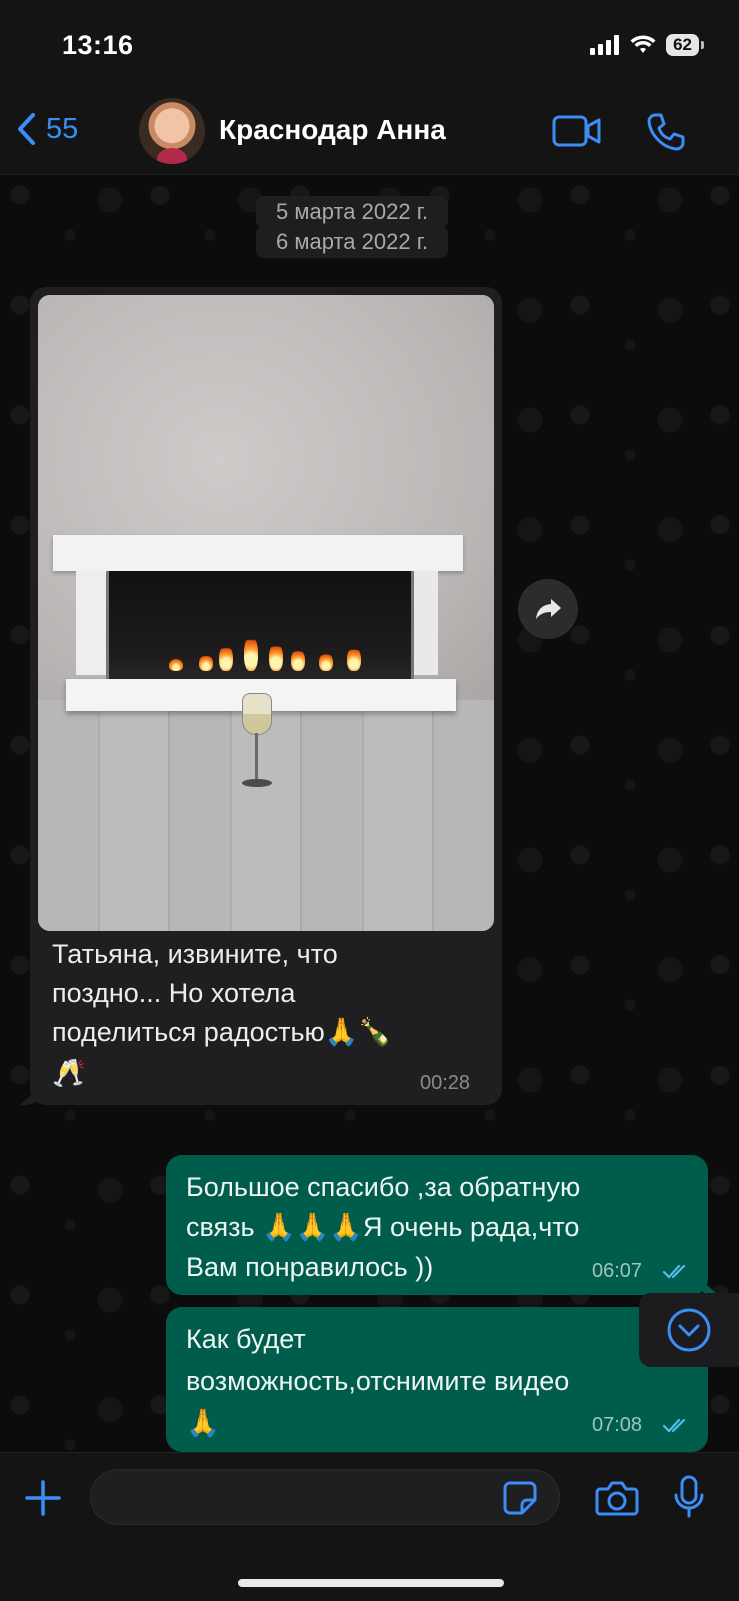 This screenshot has height=1601, width=739. What do you see at coordinates (257, 740) in the screenshot?
I see `wine-glass` at bounding box center [257, 740].